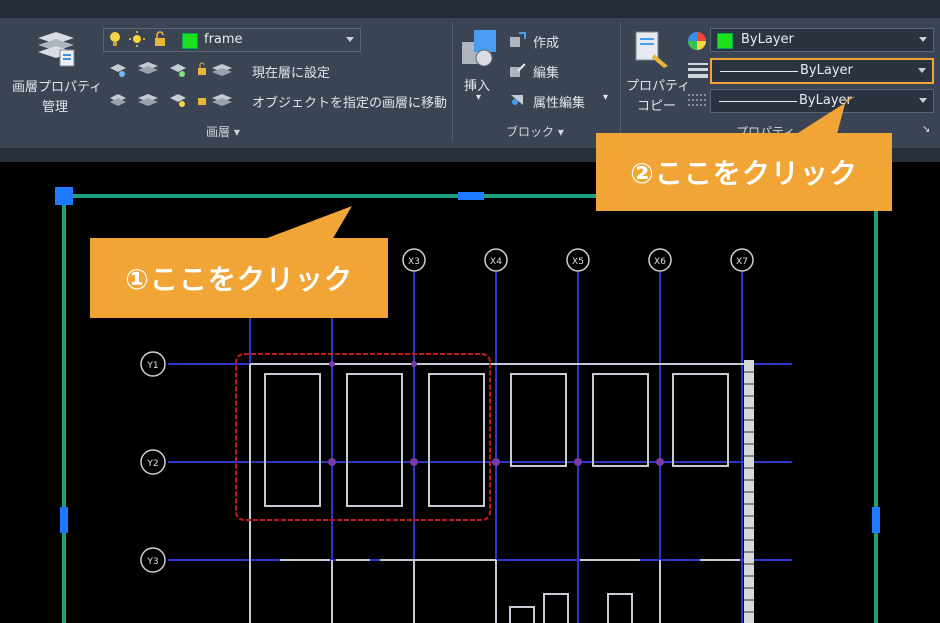  I want to click on revision-cloud, so click(363, 437).